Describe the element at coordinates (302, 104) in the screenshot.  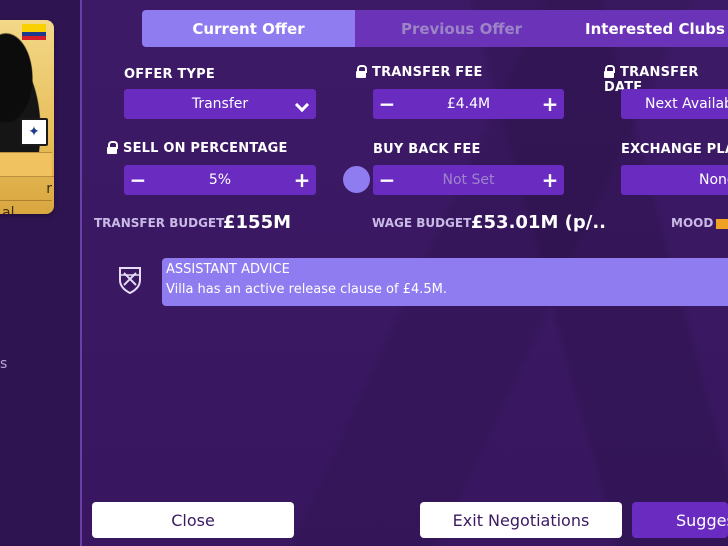
I see `chevron-down-icon` at that location.